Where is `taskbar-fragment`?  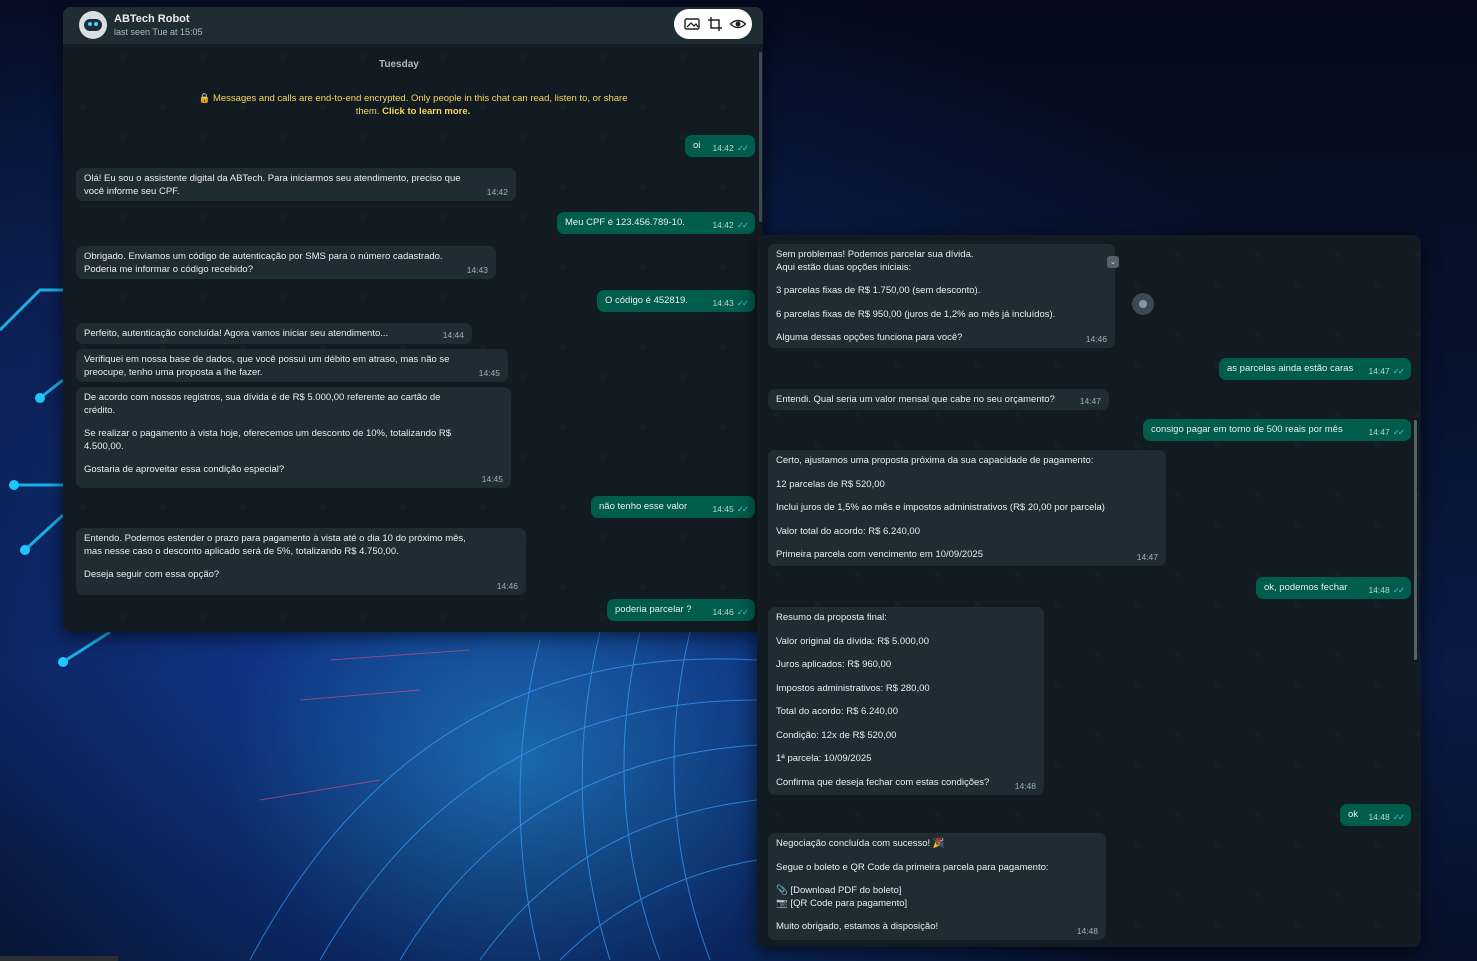
taskbar-fragment is located at coordinates (59, 958).